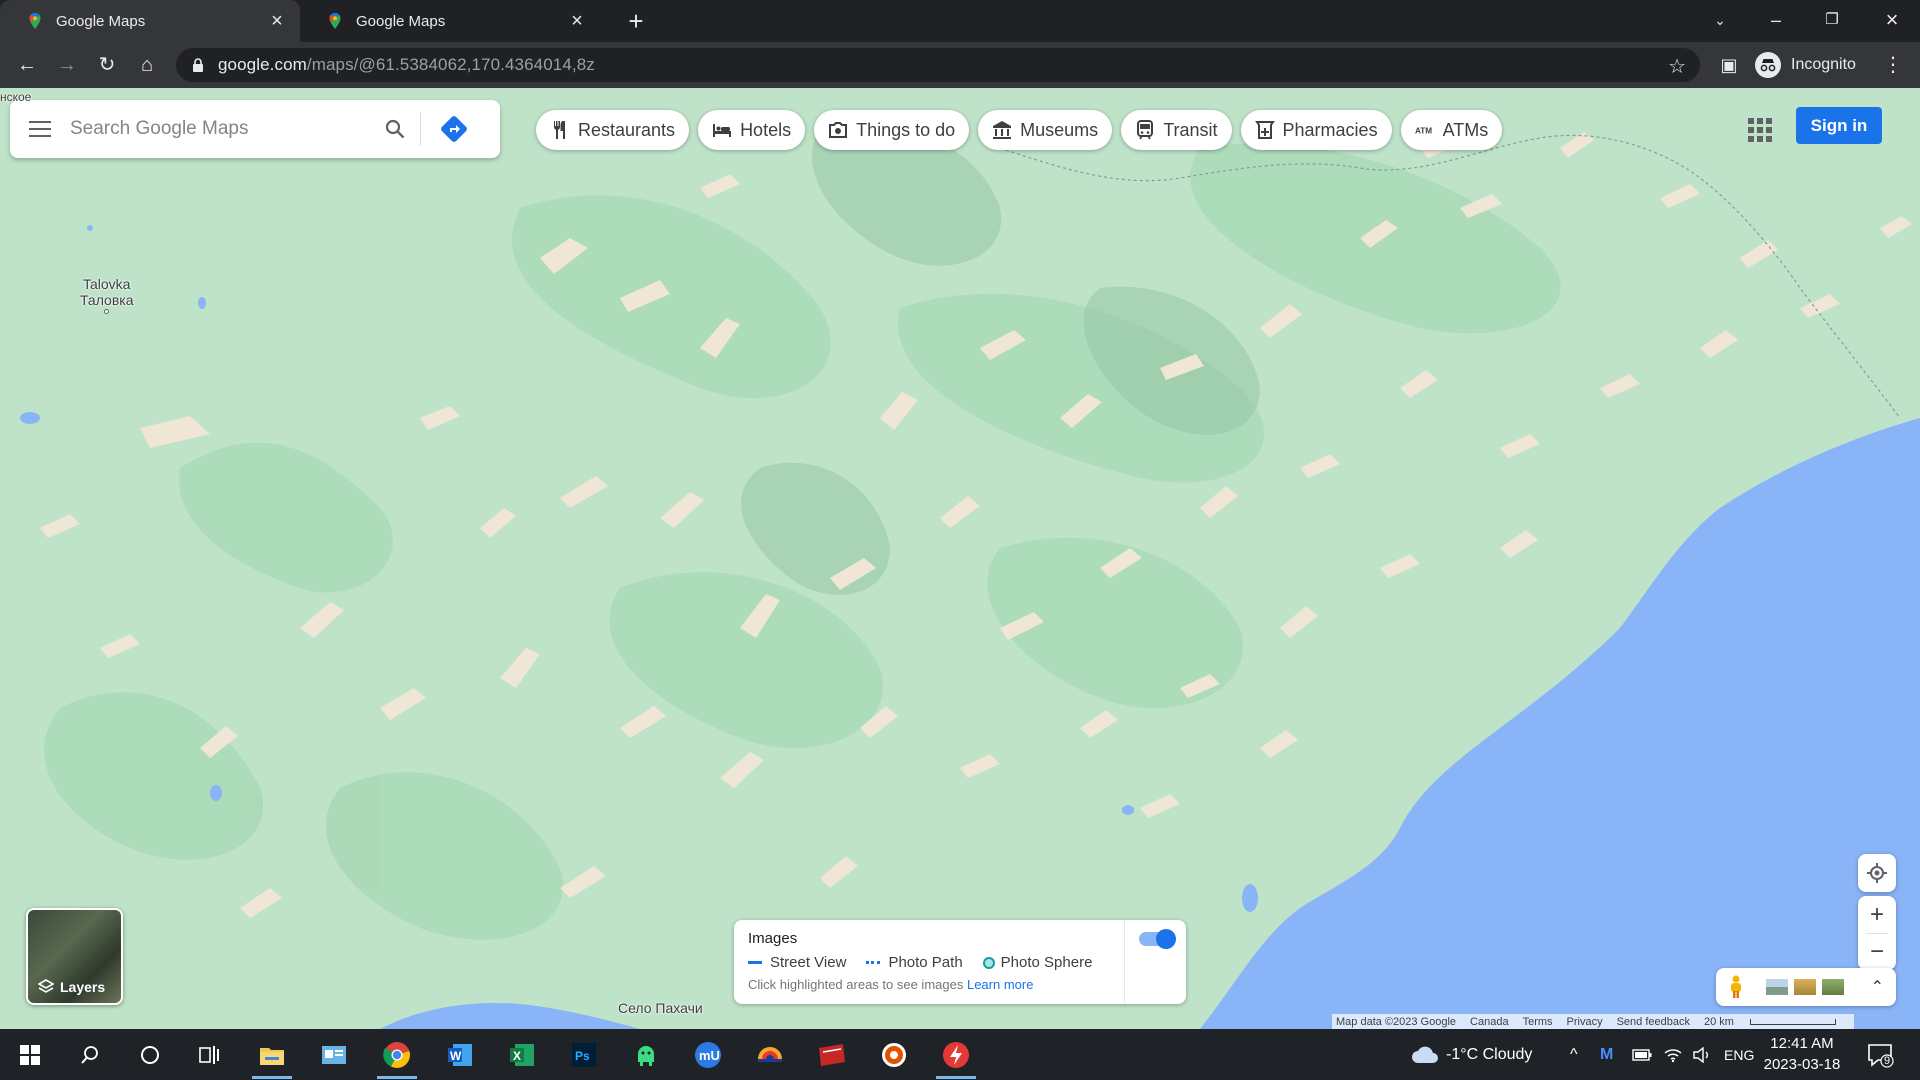 The height and width of the screenshot is (1080, 1920). I want to click on place-label-fragment: нское, so click(15, 97).